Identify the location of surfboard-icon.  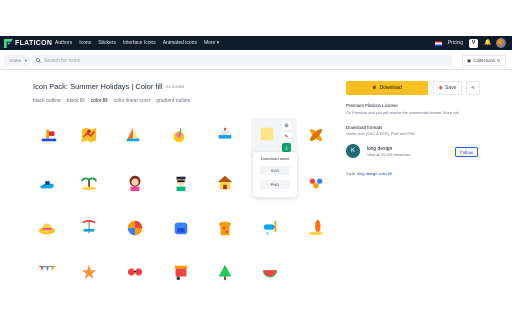
(316, 135).